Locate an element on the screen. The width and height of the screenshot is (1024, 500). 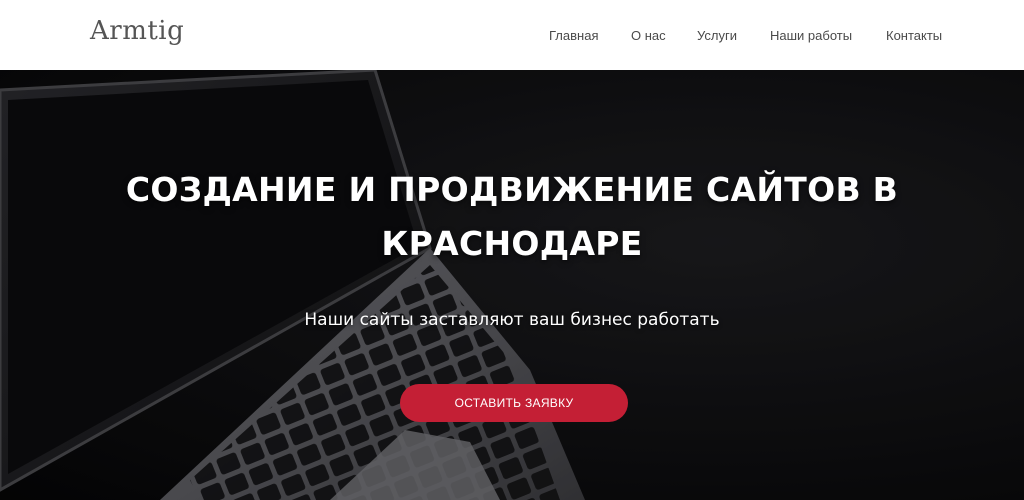
hero-title-line-2: КРАСНОДАРЕ is located at coordinates (512, 243).